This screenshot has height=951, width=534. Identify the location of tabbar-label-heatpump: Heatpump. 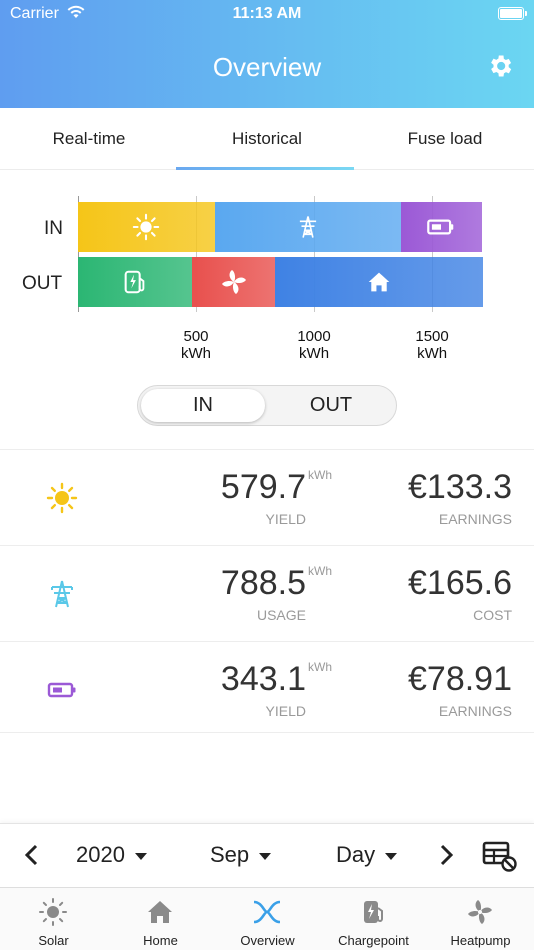
(480, 940).